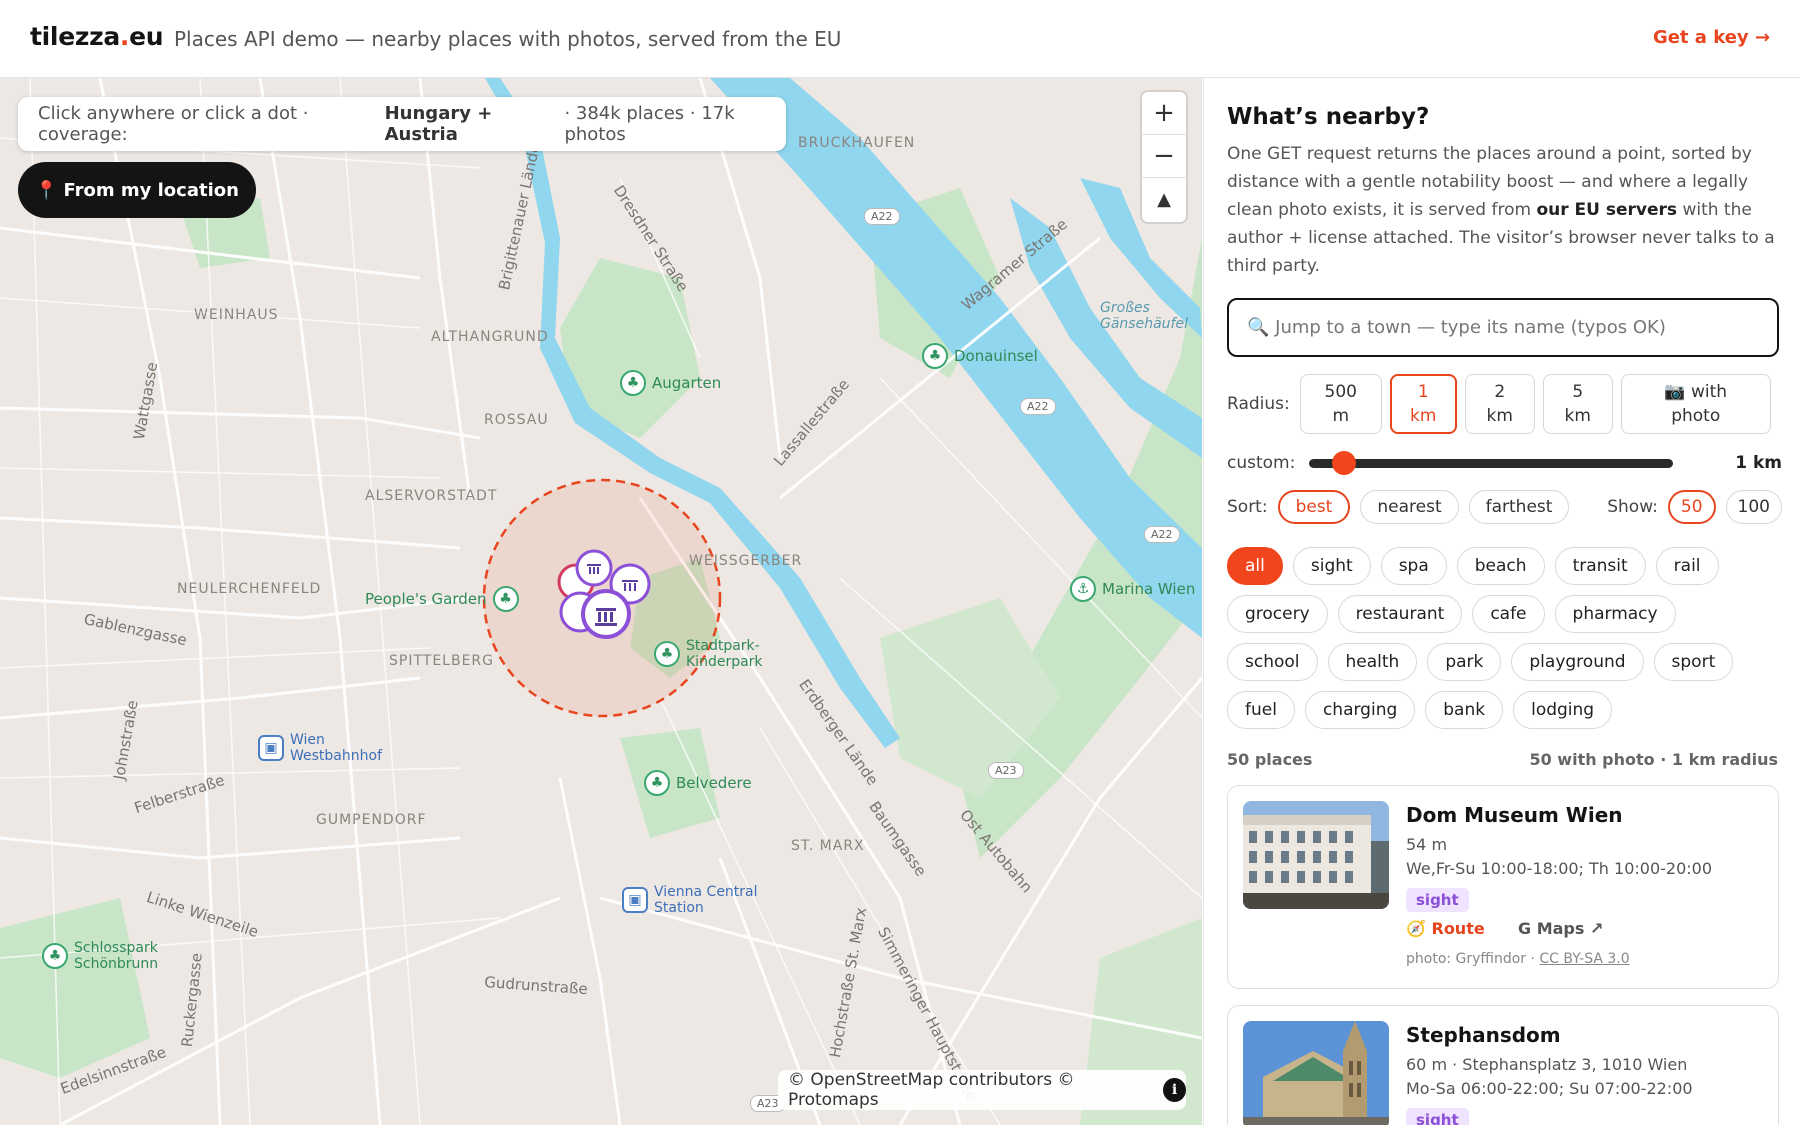 This screenshot has width=1800, height=1125. What do you see at coordinates (1277, 614) in the screenshot?
I see `category-grocery-chip: grocery` at bounding box center [1277, 614].